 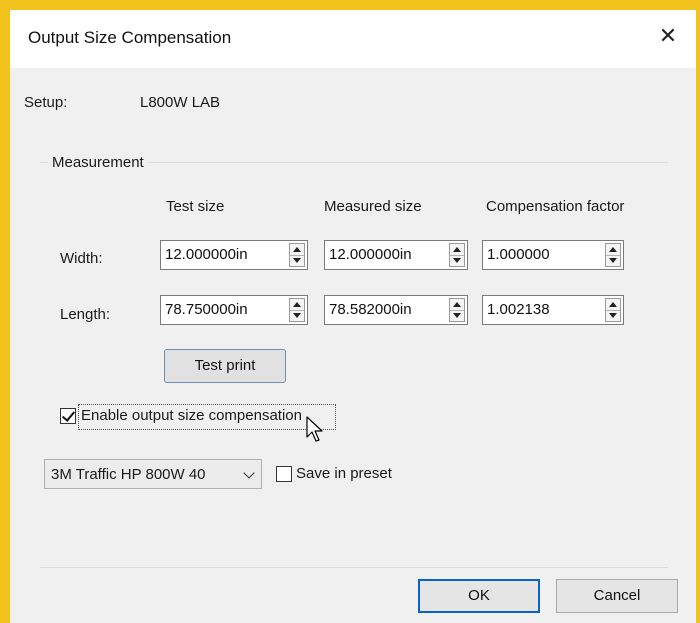 I want to click on length-measured-size-input: 78.582000in, so click(x=396, y=310).